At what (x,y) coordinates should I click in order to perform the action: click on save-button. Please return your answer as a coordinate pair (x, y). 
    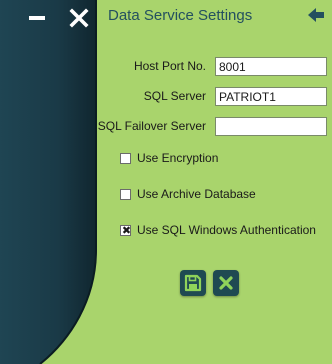
    Looking at the image, I should click on (193, 283).